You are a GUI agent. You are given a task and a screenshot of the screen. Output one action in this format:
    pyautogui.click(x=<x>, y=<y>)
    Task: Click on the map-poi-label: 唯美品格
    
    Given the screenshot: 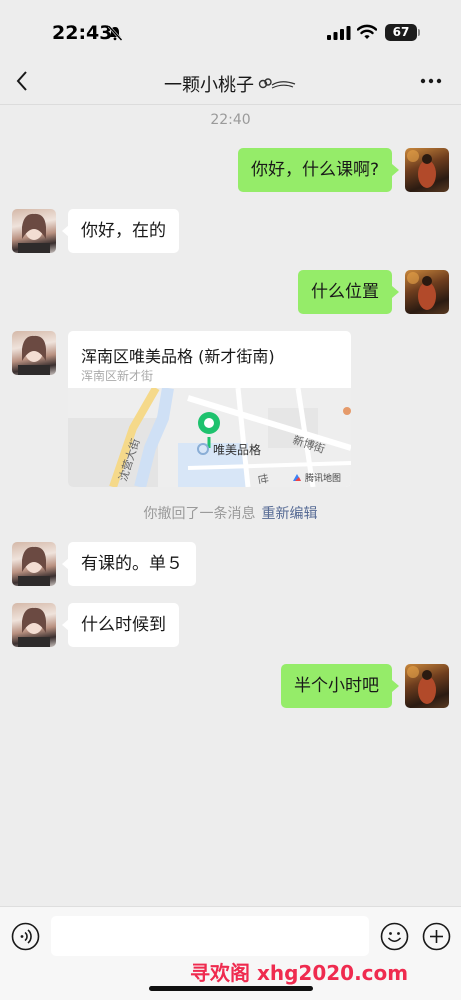 What is the action you would take?
    pyautogui.click(x=237, y=449)
    